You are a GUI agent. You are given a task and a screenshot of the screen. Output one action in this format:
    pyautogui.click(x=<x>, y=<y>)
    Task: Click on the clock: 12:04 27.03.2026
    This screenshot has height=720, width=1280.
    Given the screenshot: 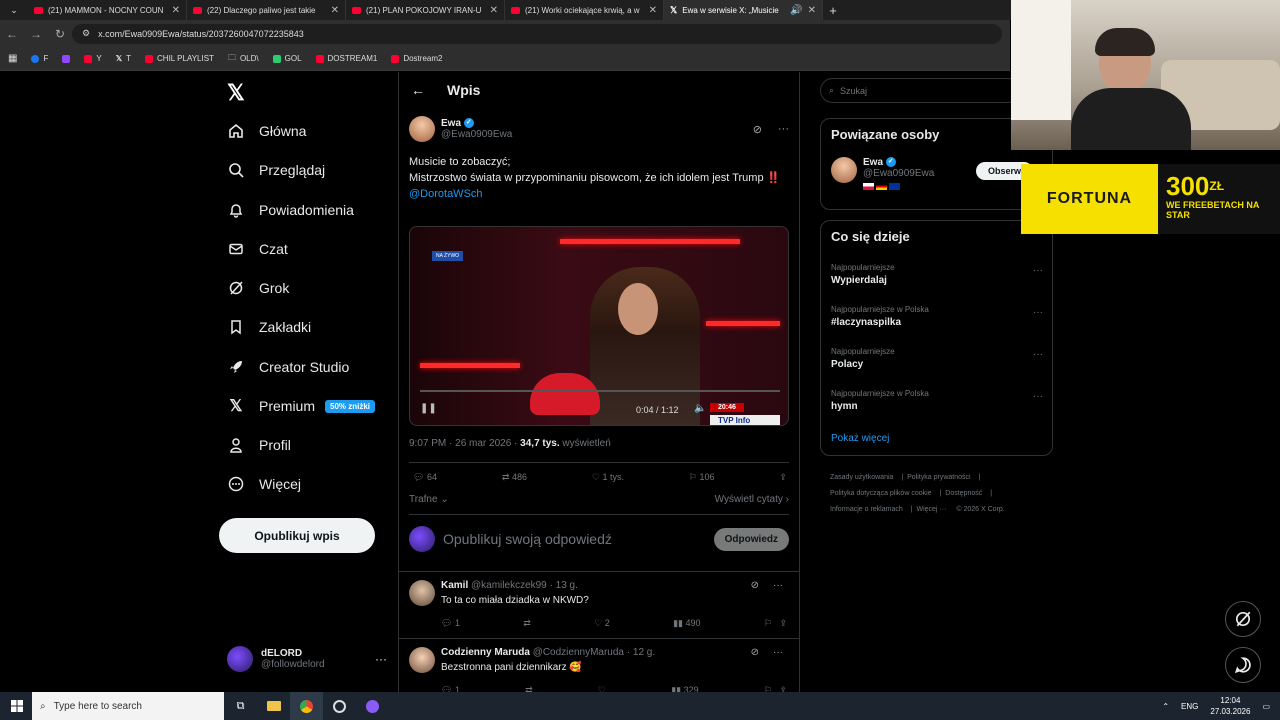 What is the action you would take?
    pyautogui.click(x=1230, y=706)
    